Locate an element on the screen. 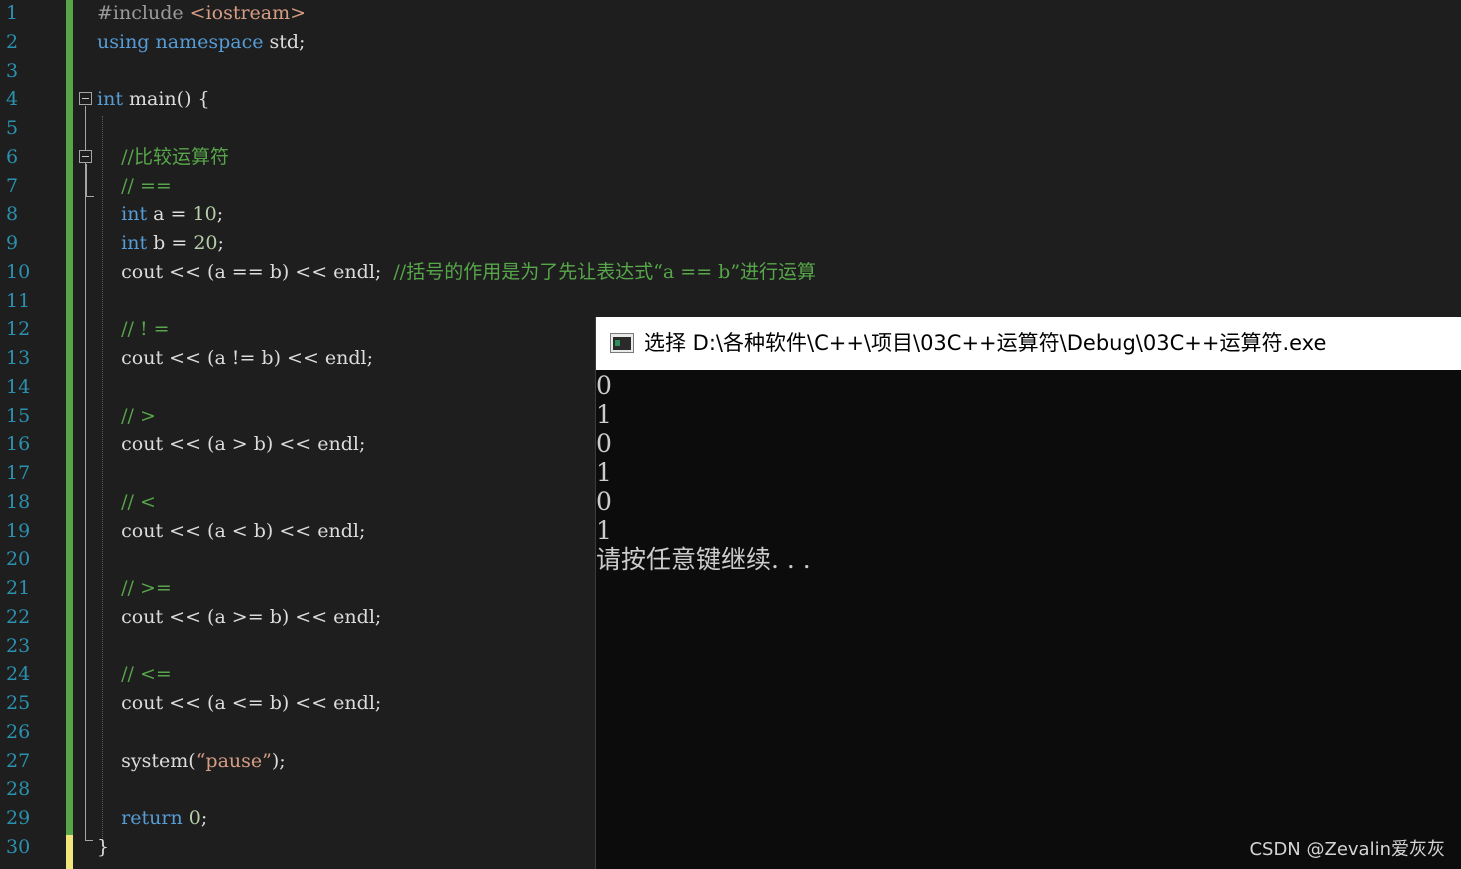  code-token: cout << (a <= b) << endl; is located at coordinates (239, 703).